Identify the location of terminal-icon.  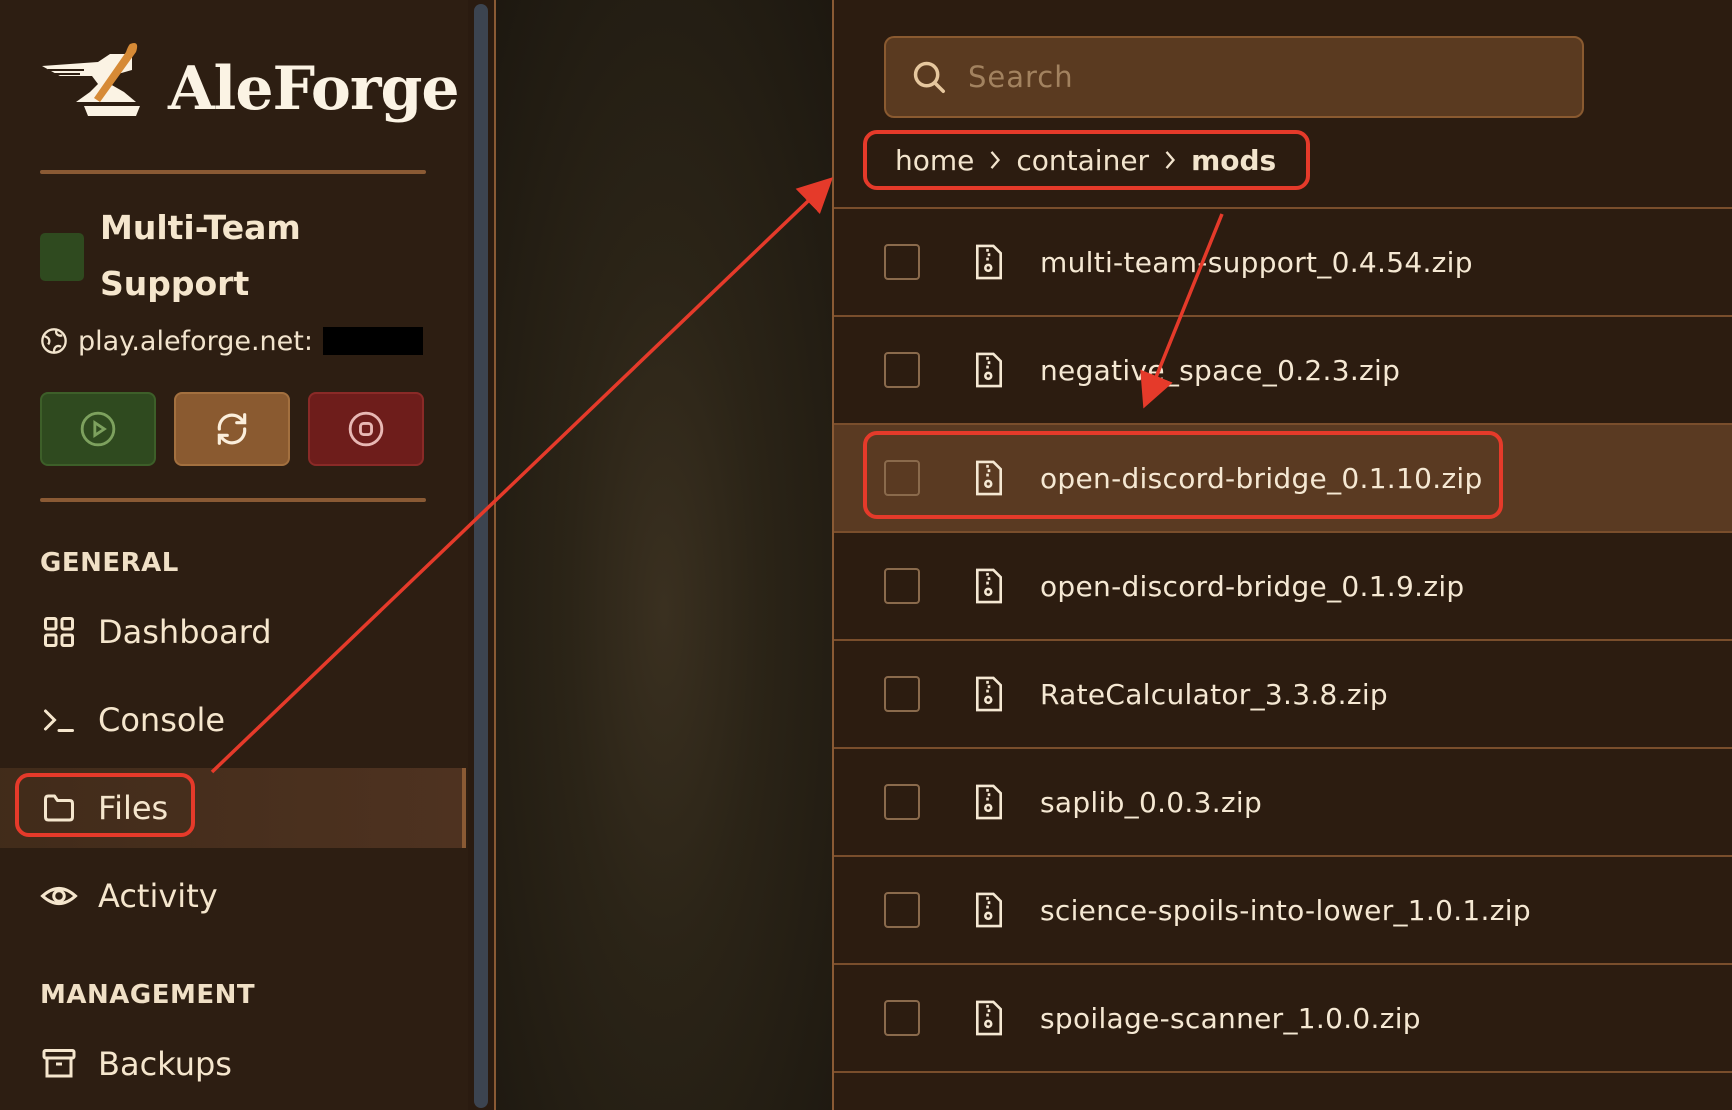
(59, 720).